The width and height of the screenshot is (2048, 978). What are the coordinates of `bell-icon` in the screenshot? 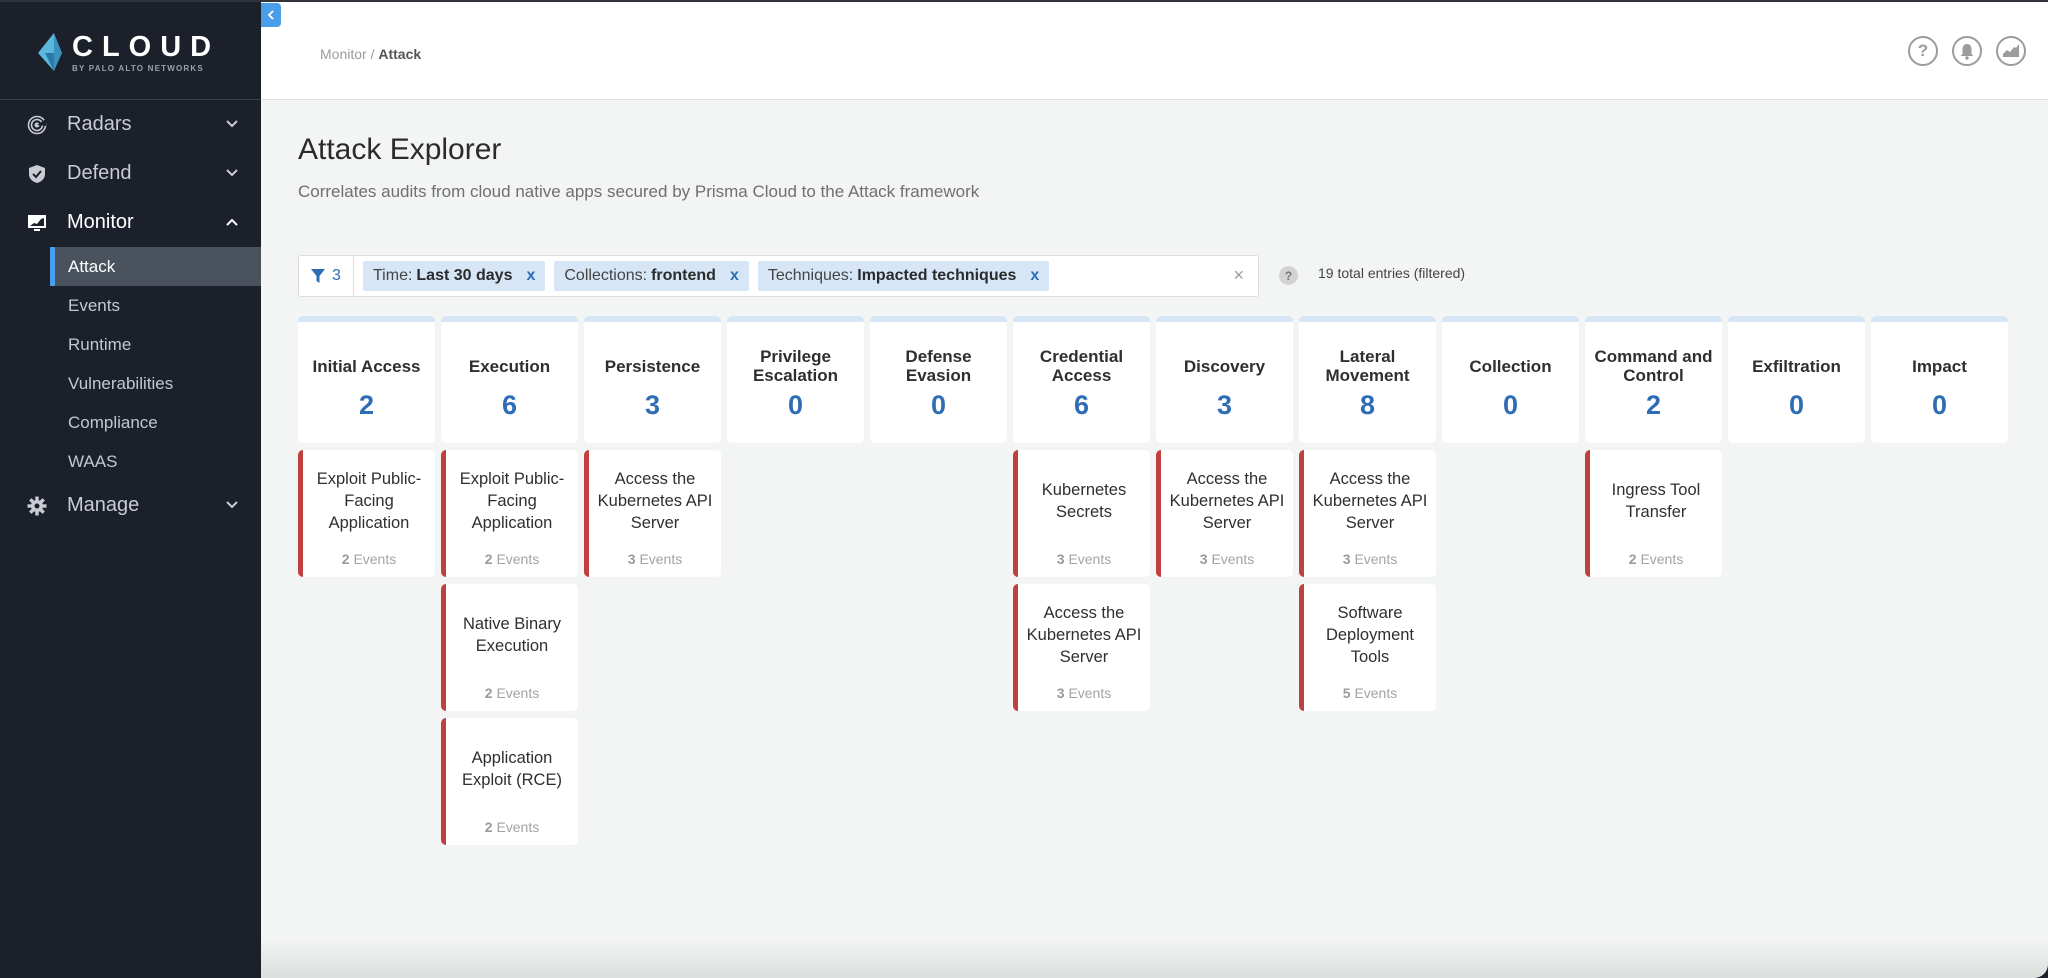 It's located at (1967, 51).